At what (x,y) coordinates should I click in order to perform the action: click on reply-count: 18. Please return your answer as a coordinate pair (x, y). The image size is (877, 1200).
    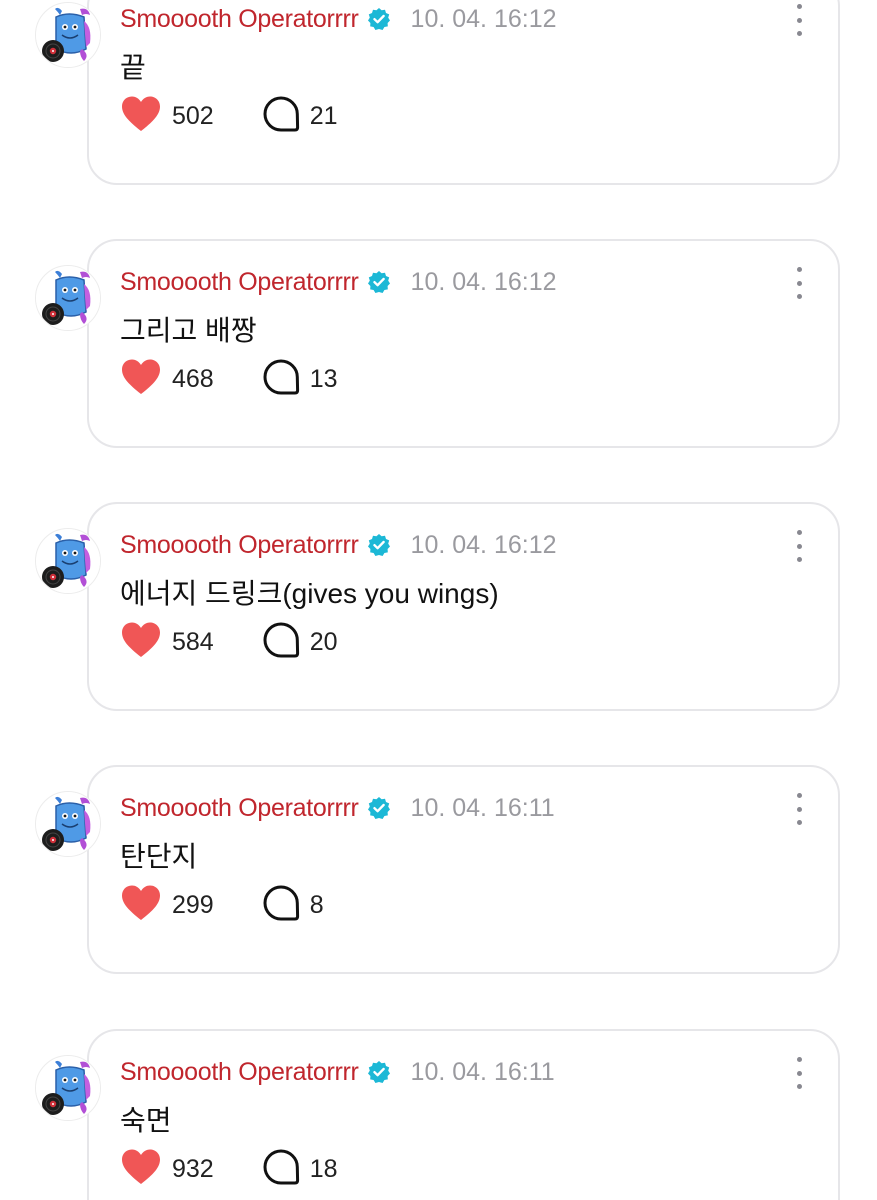
    Looking at the image, I should click on (323, 1168).